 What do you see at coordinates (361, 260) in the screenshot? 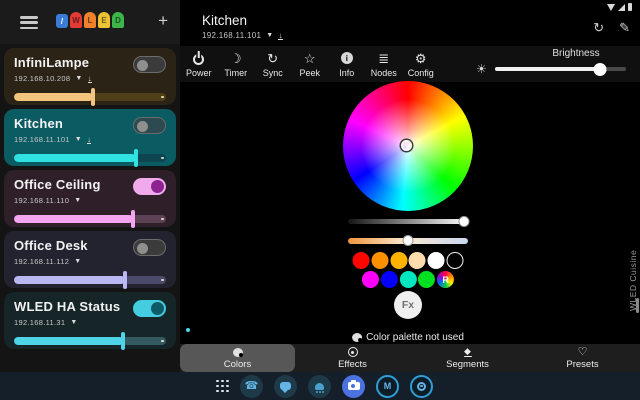
I see `swatch-red` at bounding box center [361, 260].